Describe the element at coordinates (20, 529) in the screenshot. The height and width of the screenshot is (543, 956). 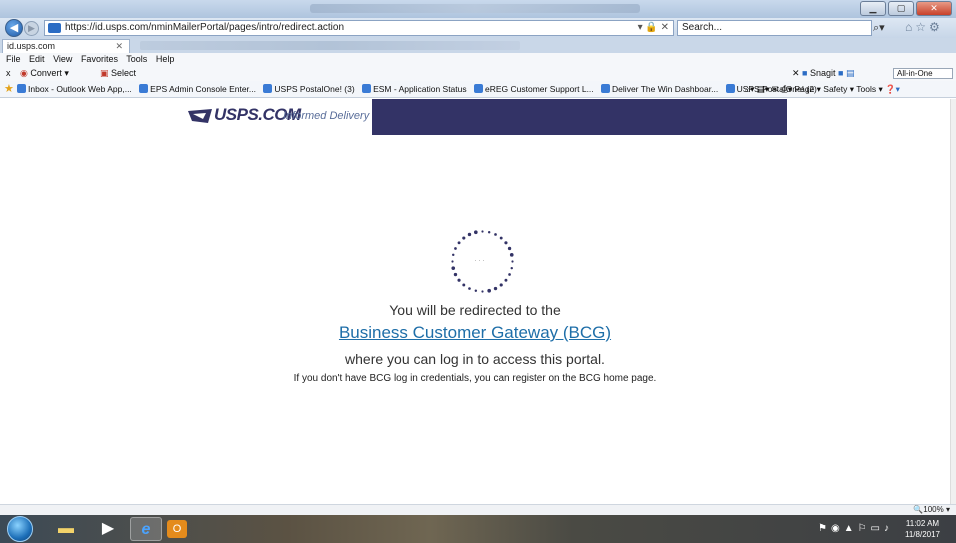
I see `start-button` at that location.